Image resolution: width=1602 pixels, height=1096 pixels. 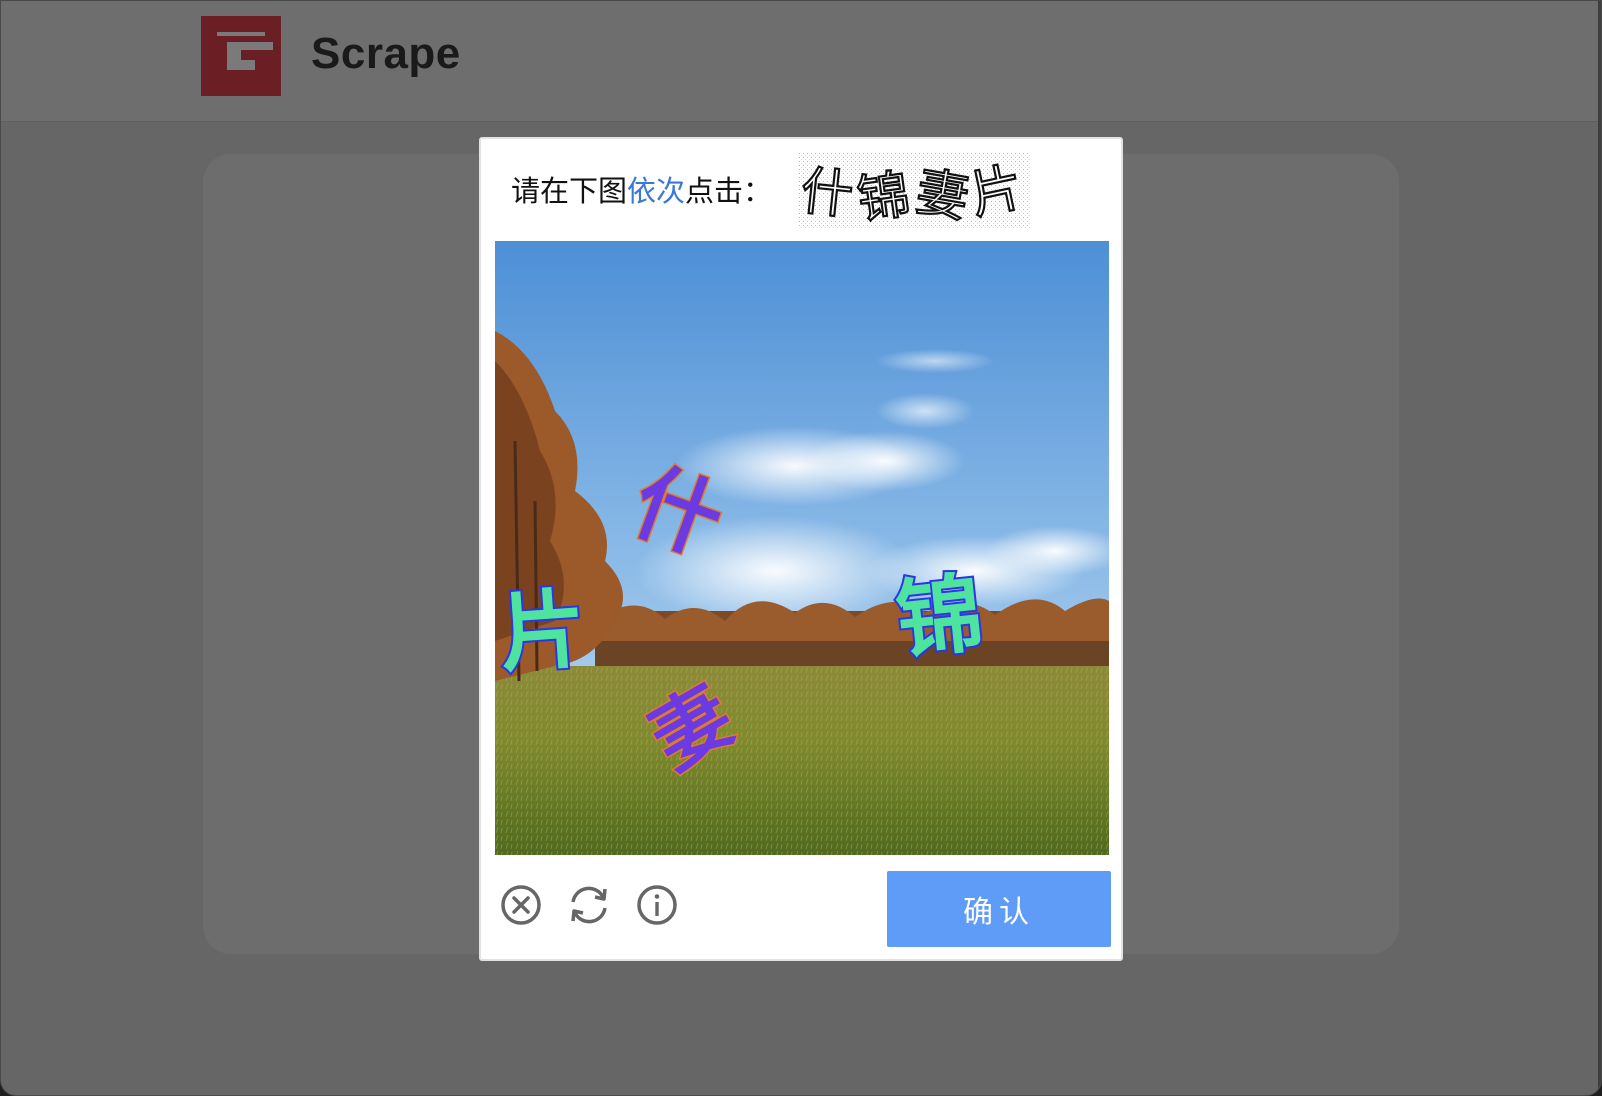 I want to click on prompt-highlight: 依次, so click(x=656, y=191).